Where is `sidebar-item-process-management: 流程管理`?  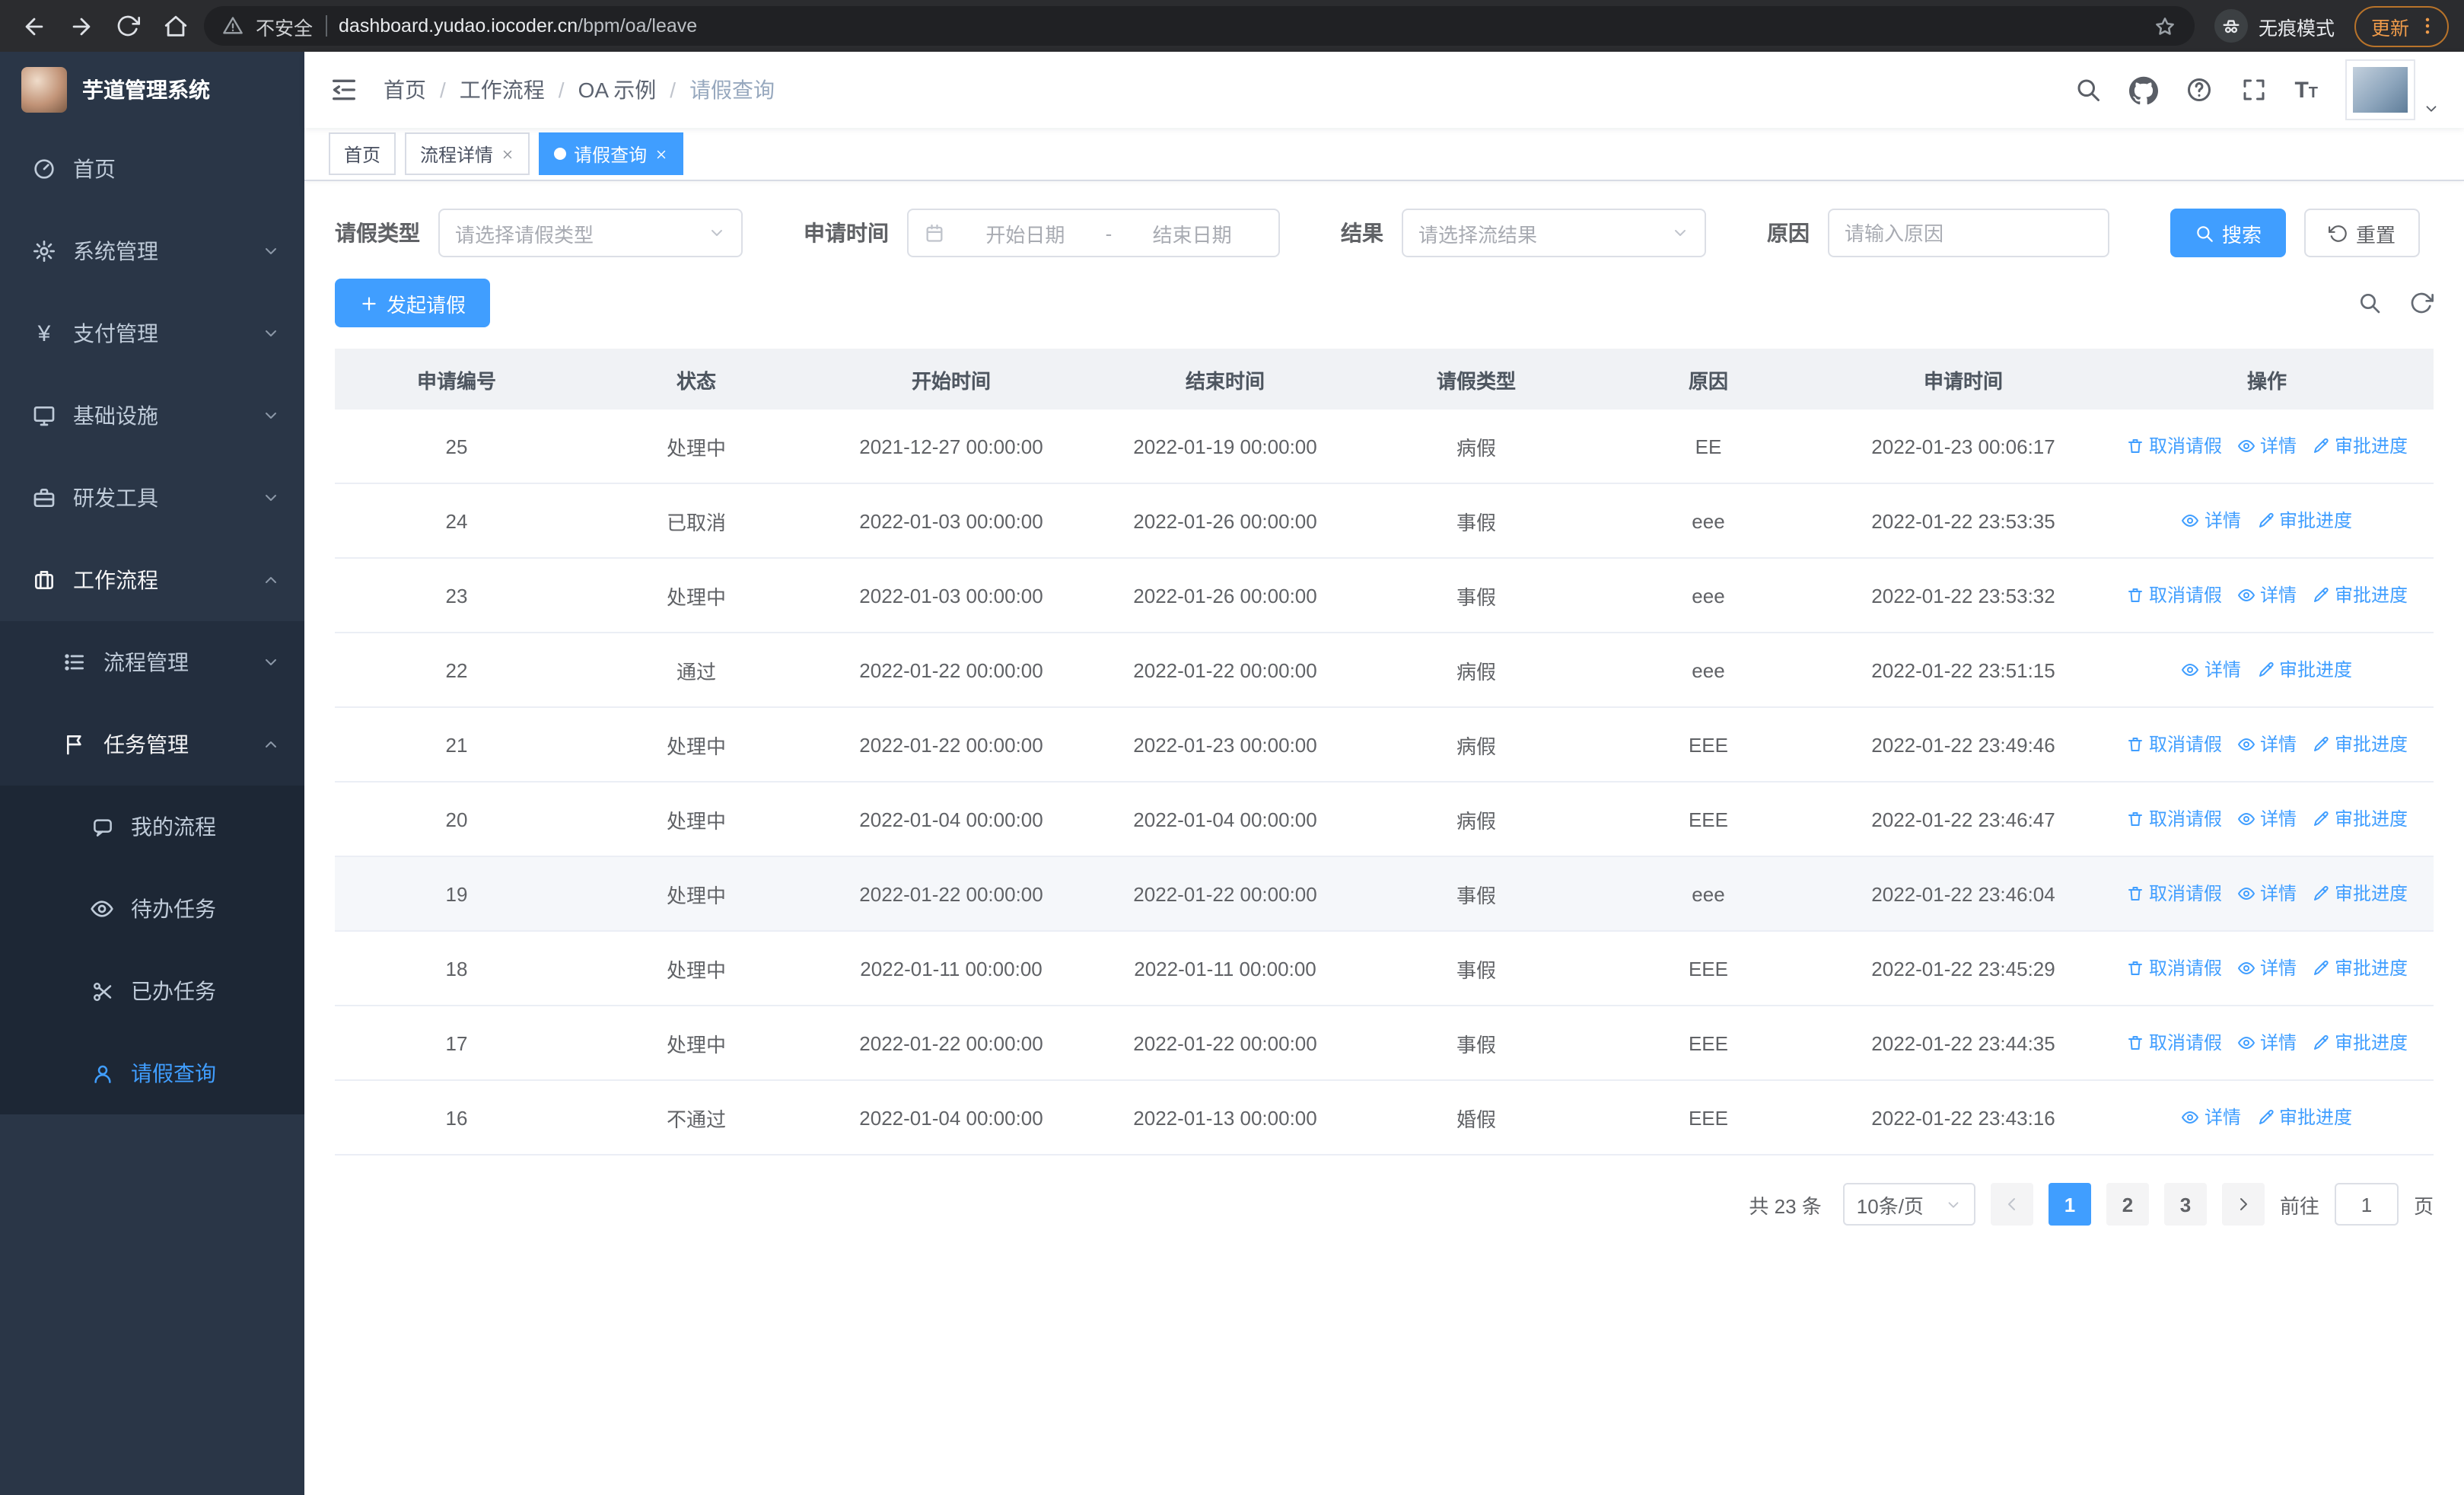
sidebar-item-process-management: 流程管理 is located at coordinates (152, 662).